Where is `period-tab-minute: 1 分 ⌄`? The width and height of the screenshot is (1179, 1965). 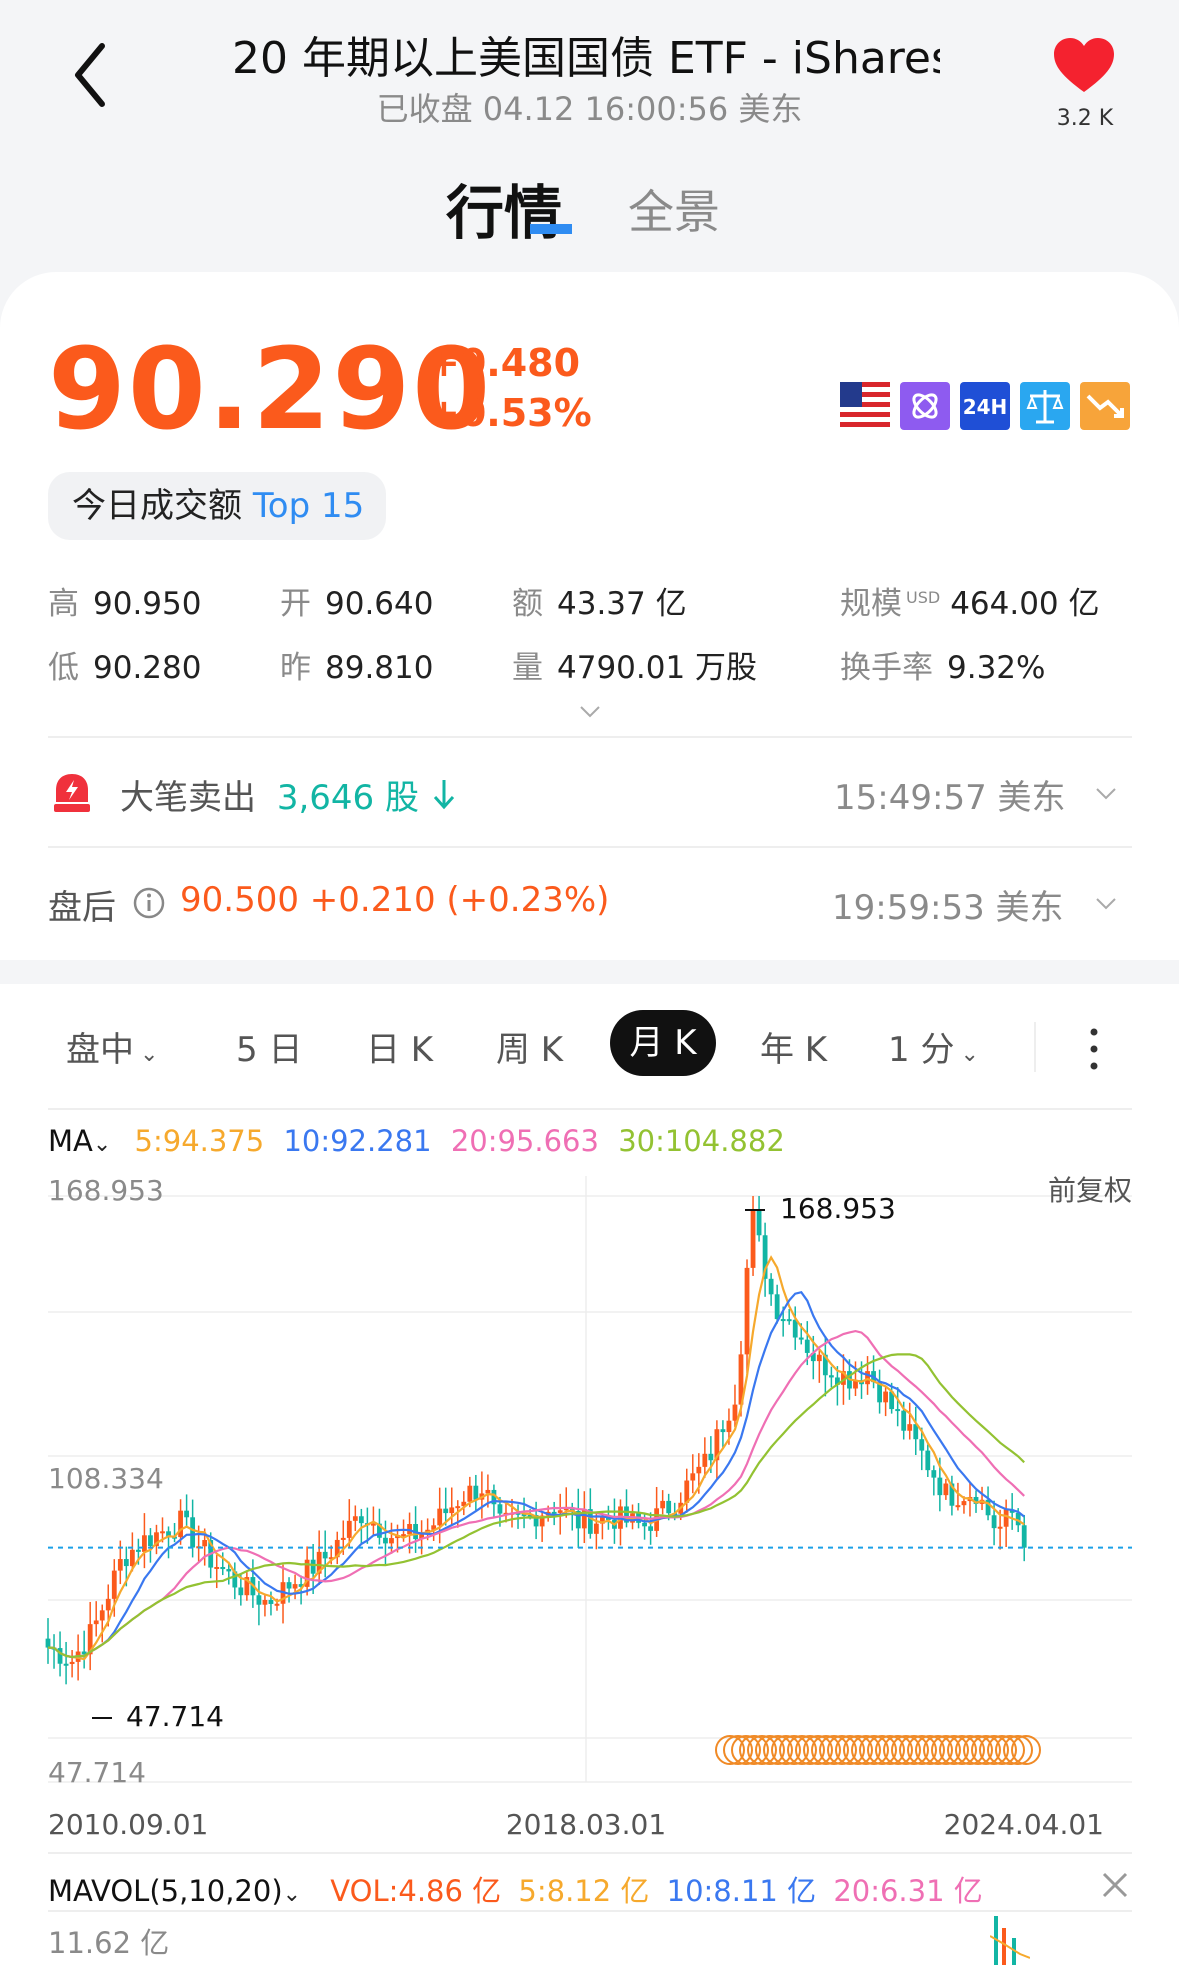
period-tab-minute: 1 分 ⌄ is located at coordinates (933, 1046).